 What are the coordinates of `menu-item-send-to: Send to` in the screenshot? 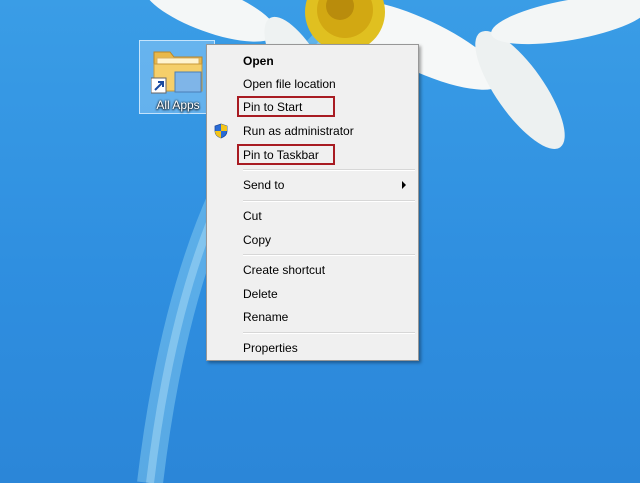 It's located at (263, 185).